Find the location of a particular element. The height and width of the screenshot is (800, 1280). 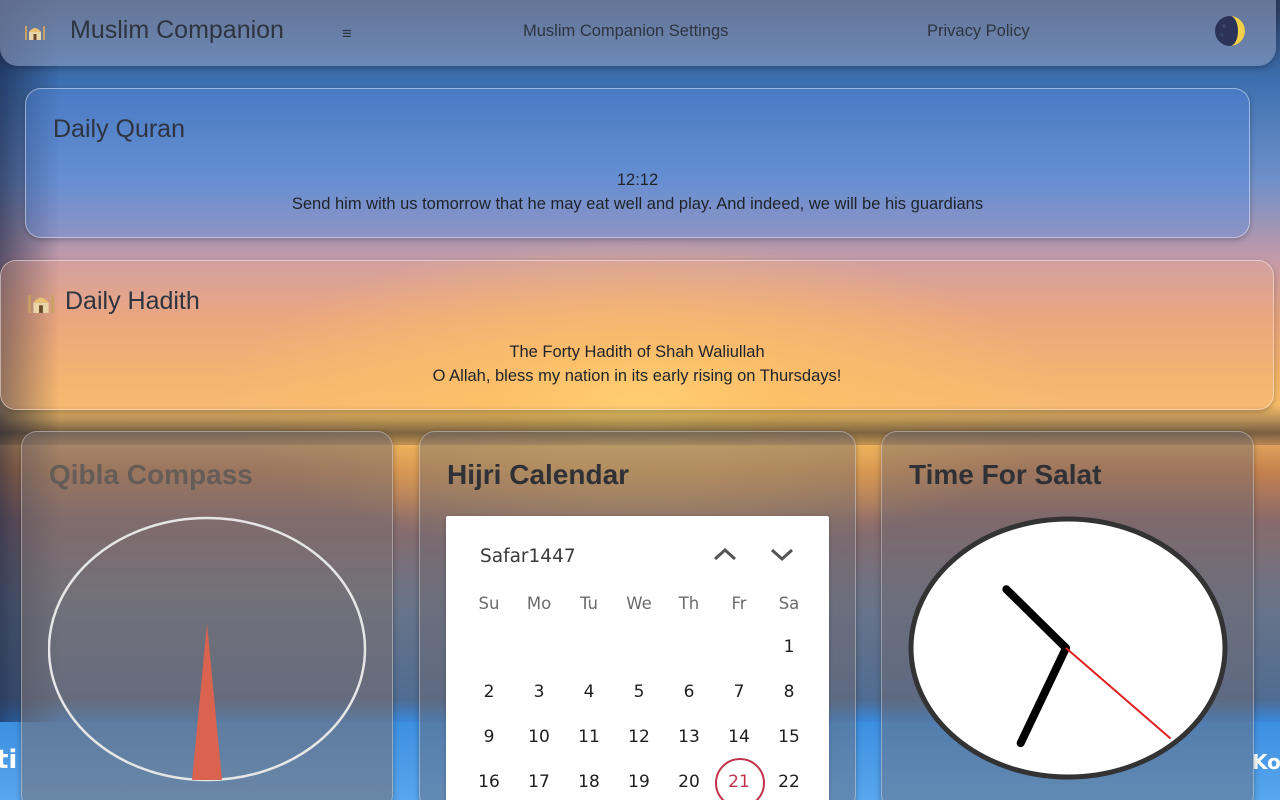

calendar-week-row: 2345678 is located at coordinates (639, 691).